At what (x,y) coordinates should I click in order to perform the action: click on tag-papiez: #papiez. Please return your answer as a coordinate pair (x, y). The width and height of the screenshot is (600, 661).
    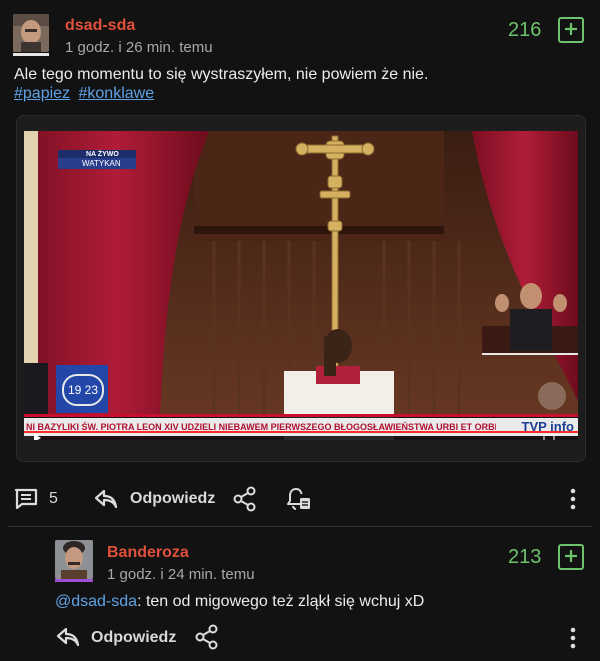
    Looking at the image, I should click on (42, 93).